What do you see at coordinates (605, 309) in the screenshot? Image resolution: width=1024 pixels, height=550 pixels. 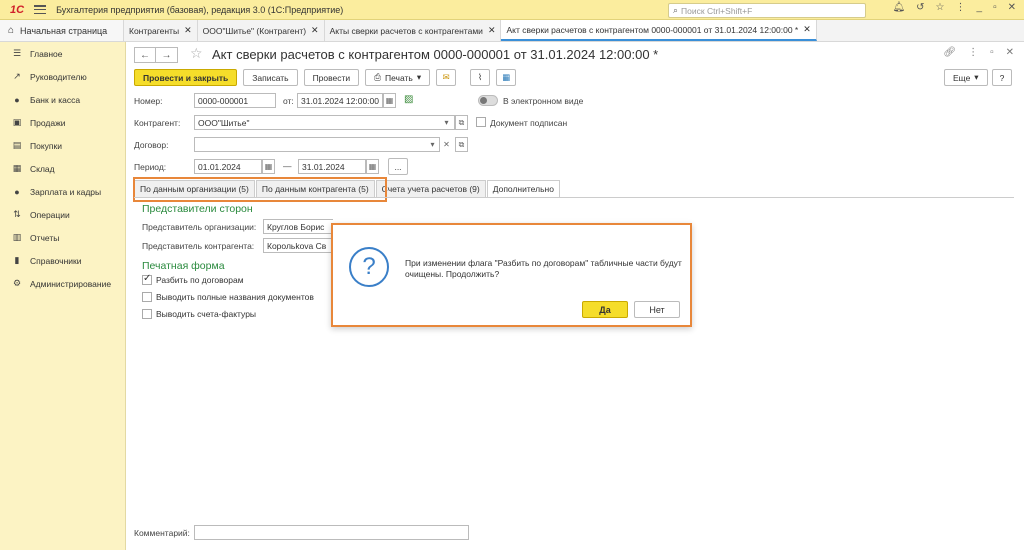 I see `yes-button: Да` at bounding box center [605, 309].